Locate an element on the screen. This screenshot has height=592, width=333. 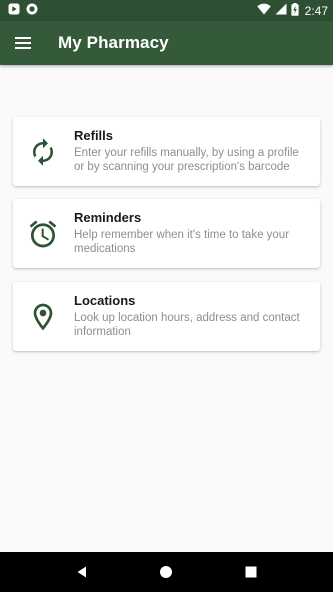
wifi-icon is located at coordinates (263, 10).